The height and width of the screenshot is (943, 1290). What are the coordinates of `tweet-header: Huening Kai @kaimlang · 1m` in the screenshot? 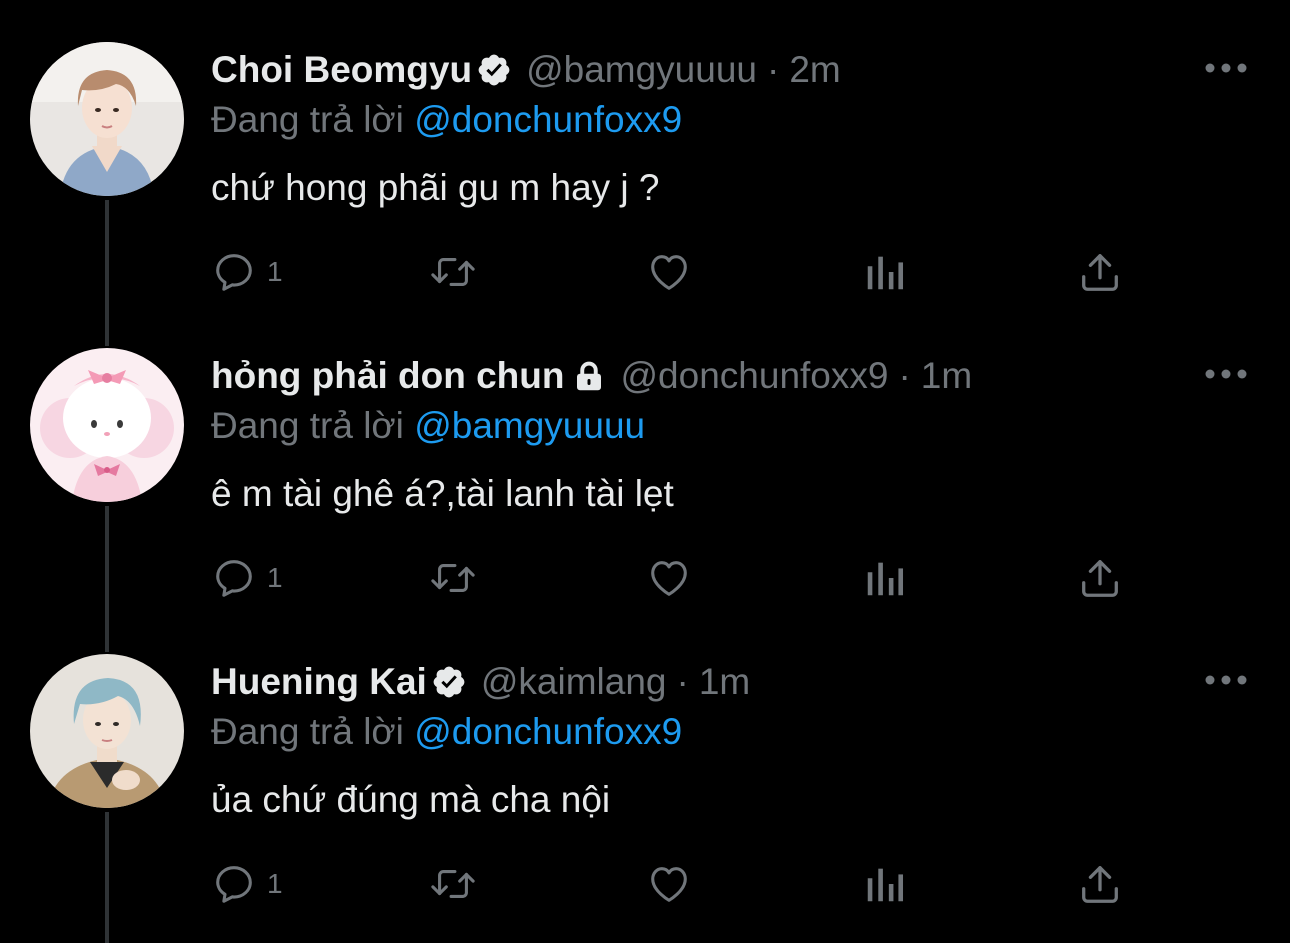 It's located at (480, 682).